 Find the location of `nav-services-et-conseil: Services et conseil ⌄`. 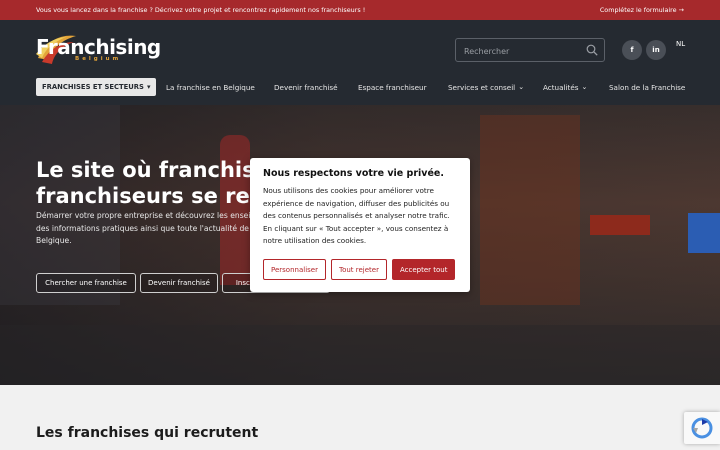

nav-services-et-conseil: Services et conseil ⌄ is located at coordinates (486, 87).